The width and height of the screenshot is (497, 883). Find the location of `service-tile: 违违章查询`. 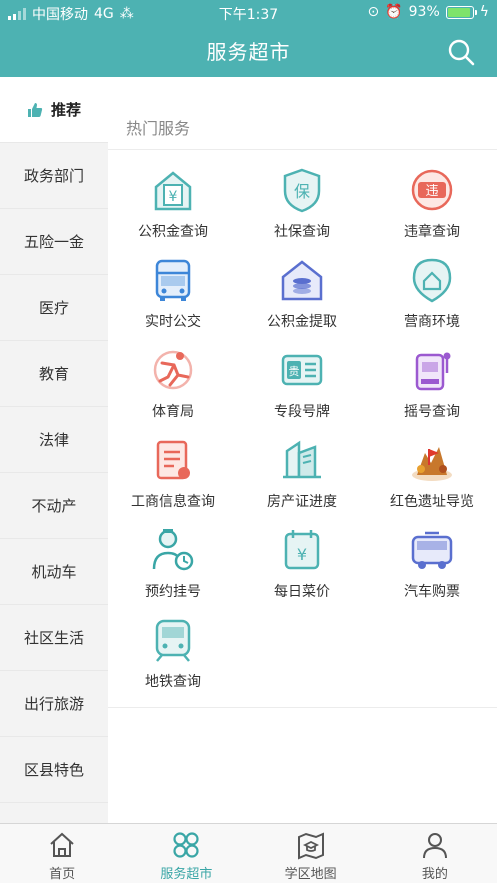

service-tile: 违违章查询 is located at coordinates (432, 209).